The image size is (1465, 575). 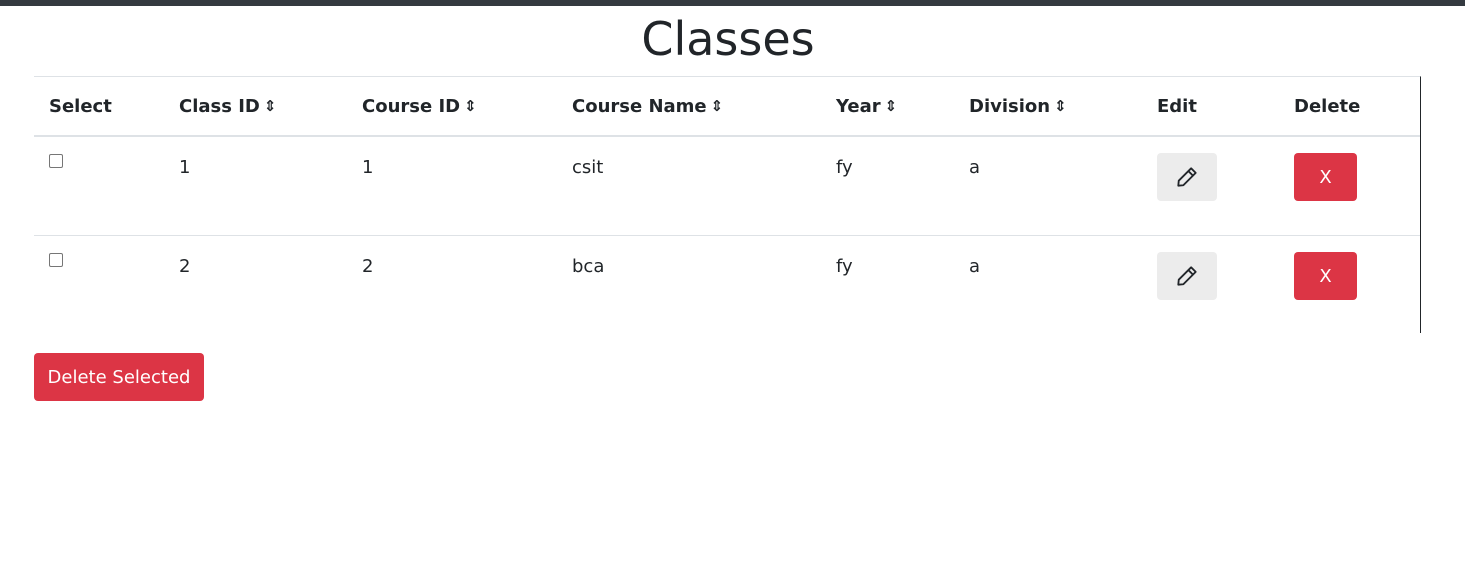 What do you see at coordinates (732, 3) in the screenshot?
I see `top-bar` at bounding box center [732, 3].